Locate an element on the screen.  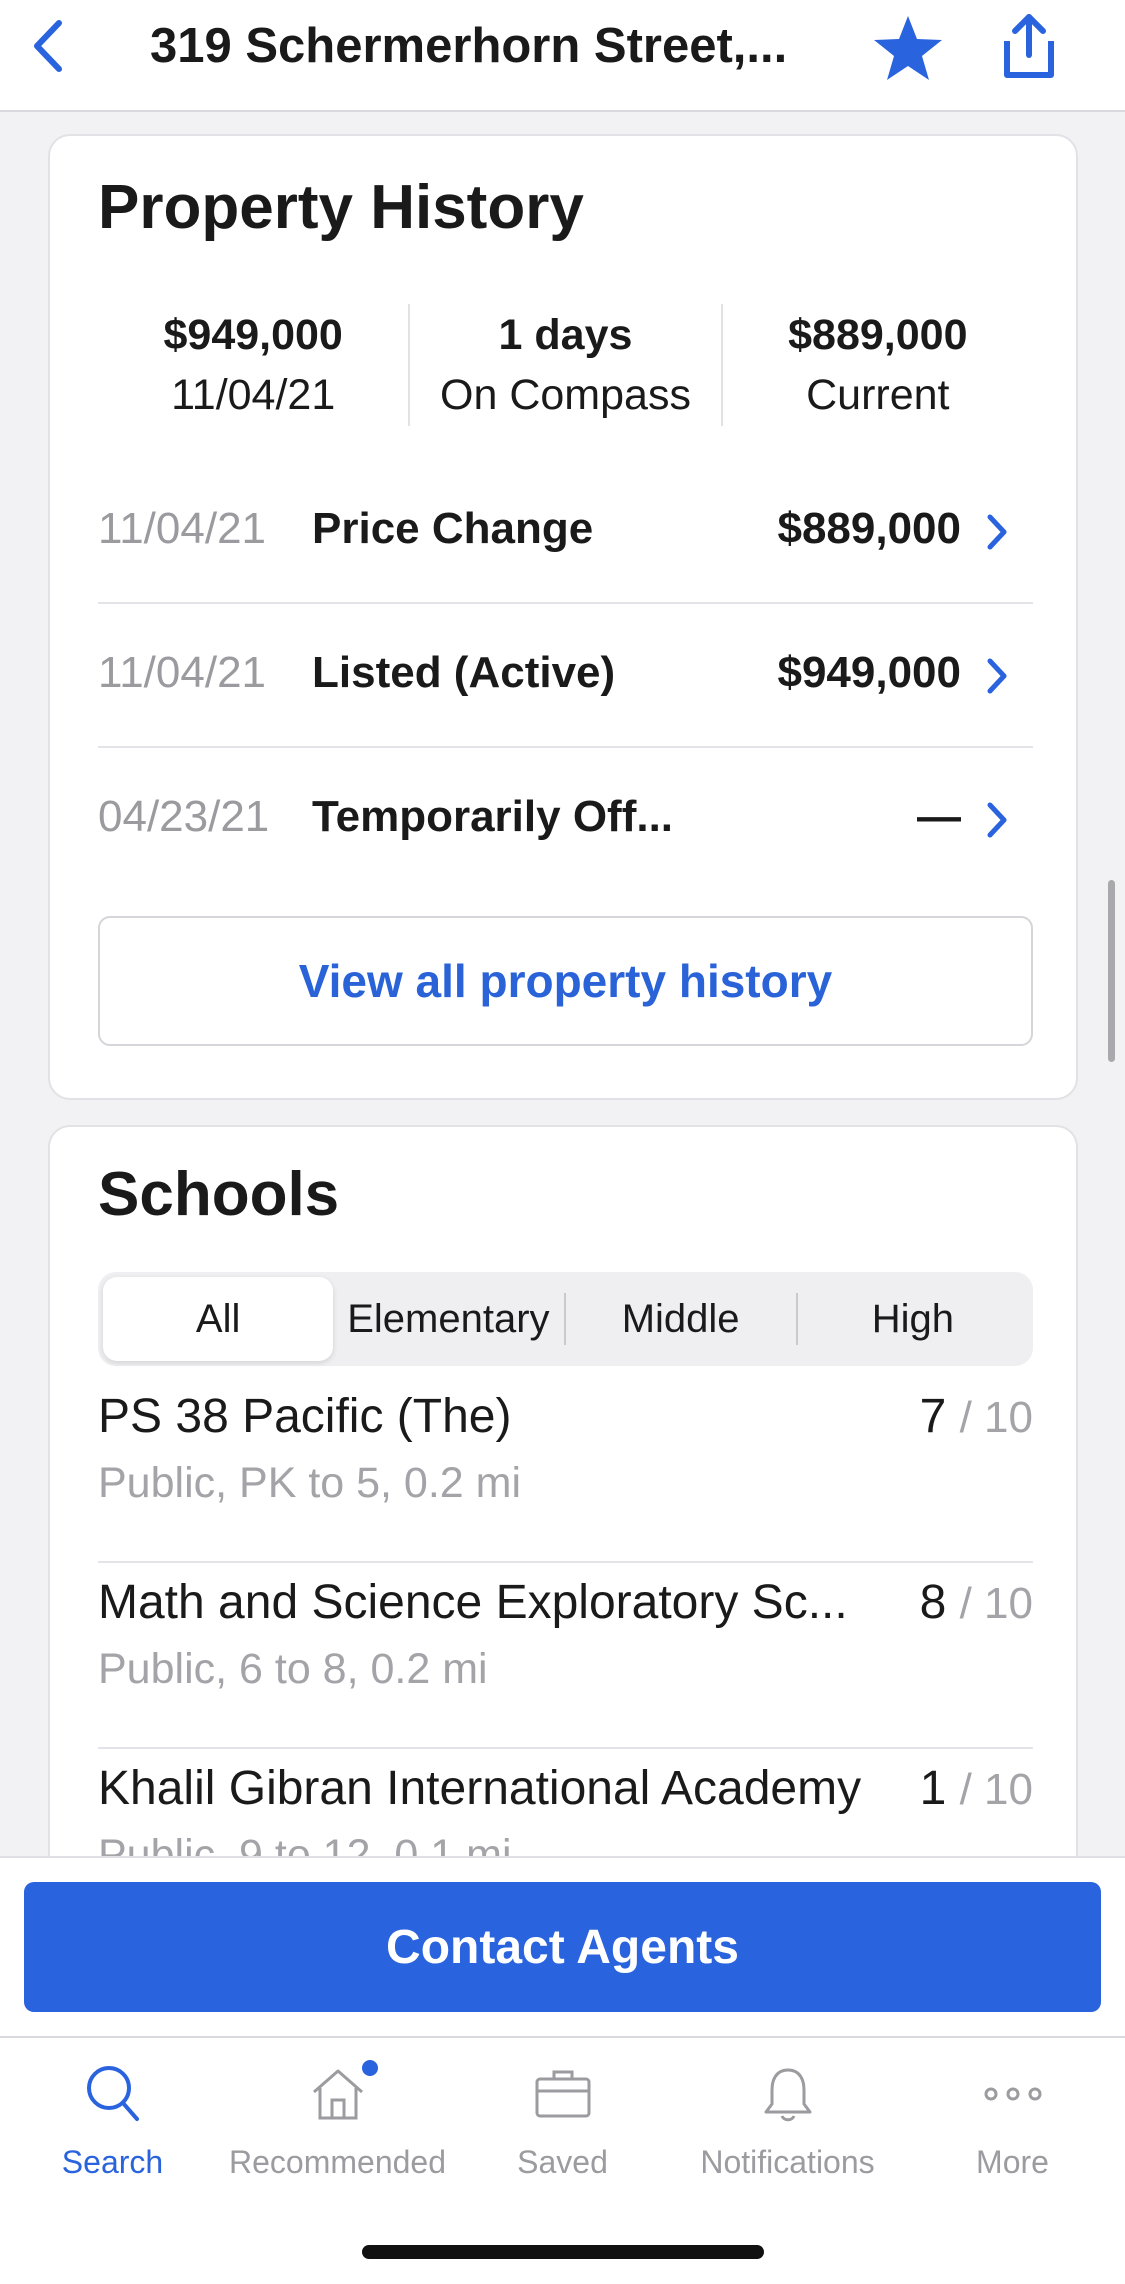
summary-value: $949,000 is located at coordinates (253, 335).